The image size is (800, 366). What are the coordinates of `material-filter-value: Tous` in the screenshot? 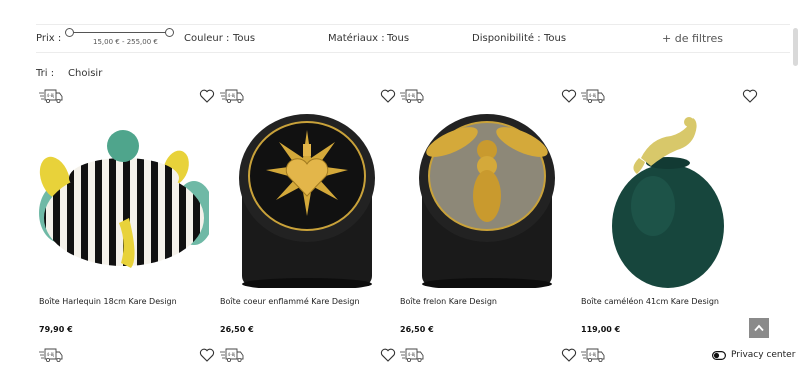 It's located at (398, 38).